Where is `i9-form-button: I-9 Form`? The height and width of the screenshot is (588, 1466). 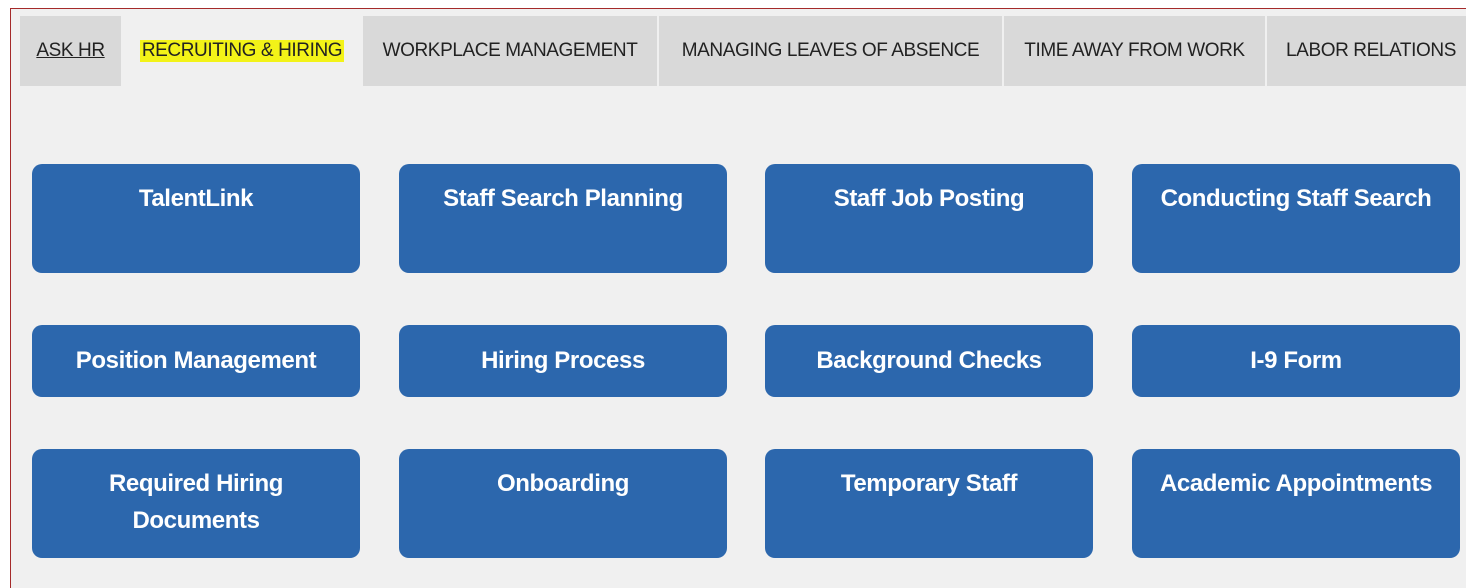 i9-form-button: I-9 Form is located at coordinates (1296, 361).